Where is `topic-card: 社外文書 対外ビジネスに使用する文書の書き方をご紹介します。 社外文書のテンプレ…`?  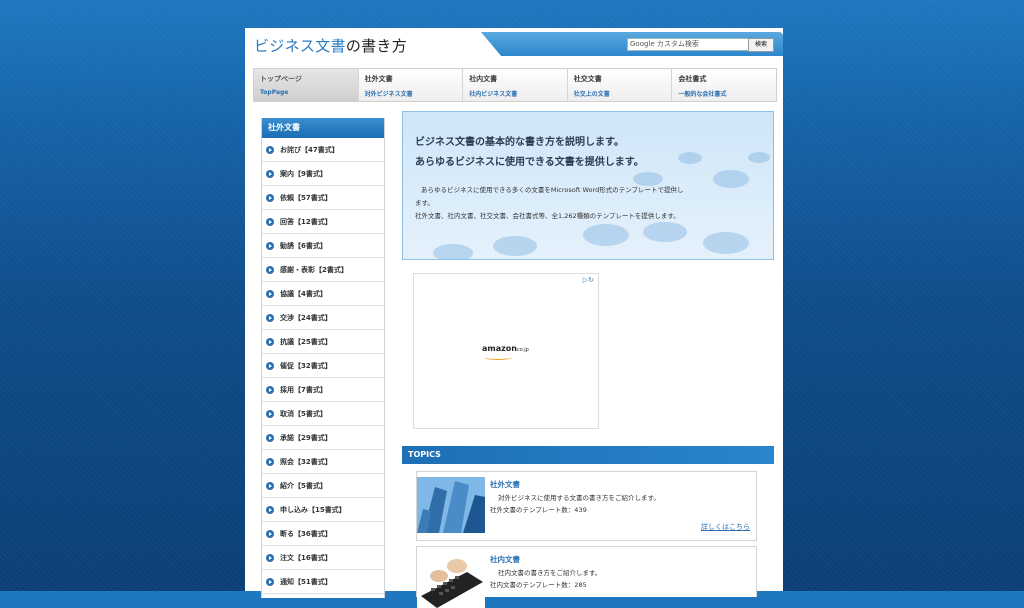 topic-card: 社外文書 対外ビジネスに使用する文書の書き方をご紹介します。 社外文書のテンプレ… is located at coordinates (586, 506).